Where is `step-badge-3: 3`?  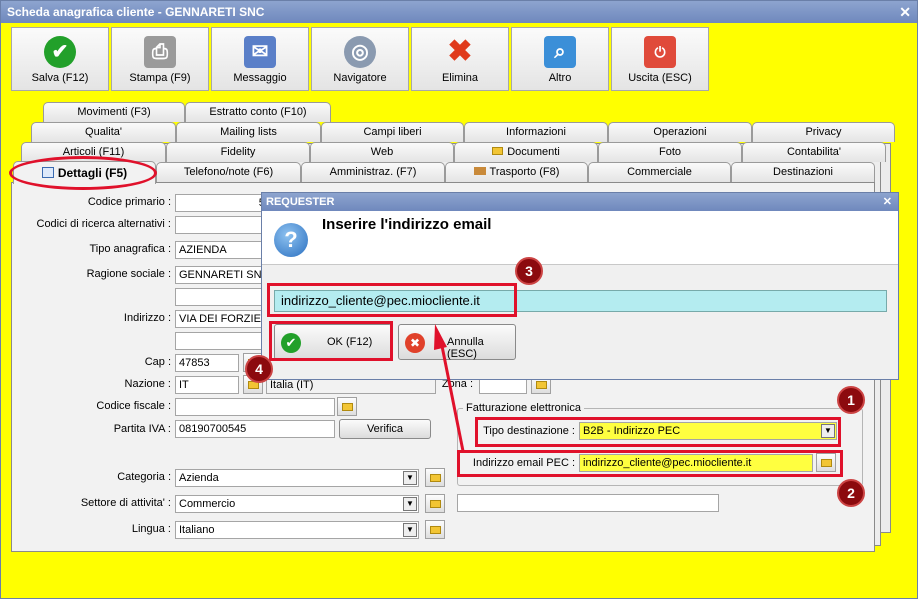 step-badge-3: 3 is located at coordinates (529, 271).